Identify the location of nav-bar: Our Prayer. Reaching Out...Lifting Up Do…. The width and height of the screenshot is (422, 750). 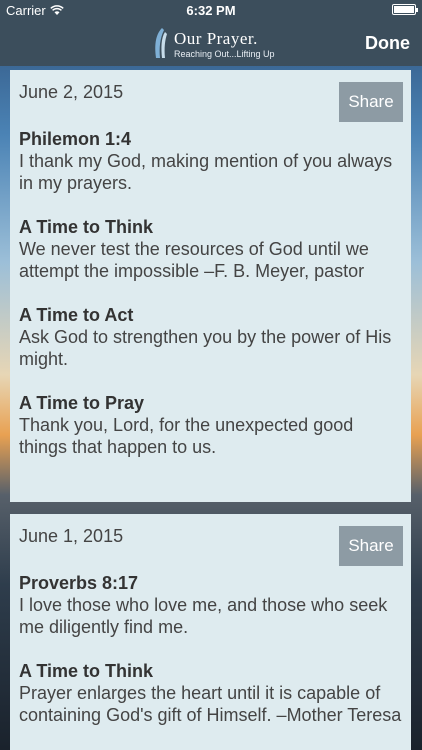
(211, 44).